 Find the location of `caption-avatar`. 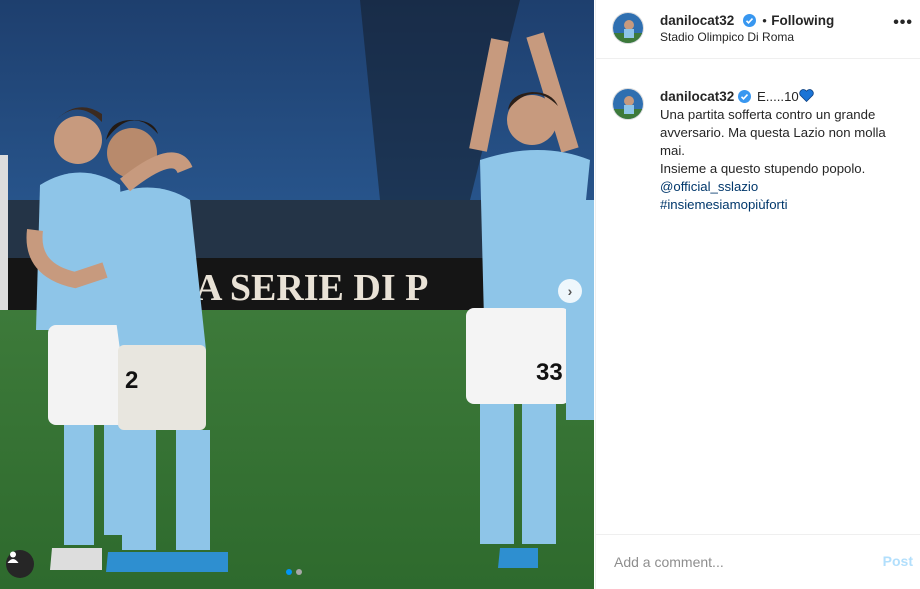

caption-avatar is located at coordinates (628, 104).